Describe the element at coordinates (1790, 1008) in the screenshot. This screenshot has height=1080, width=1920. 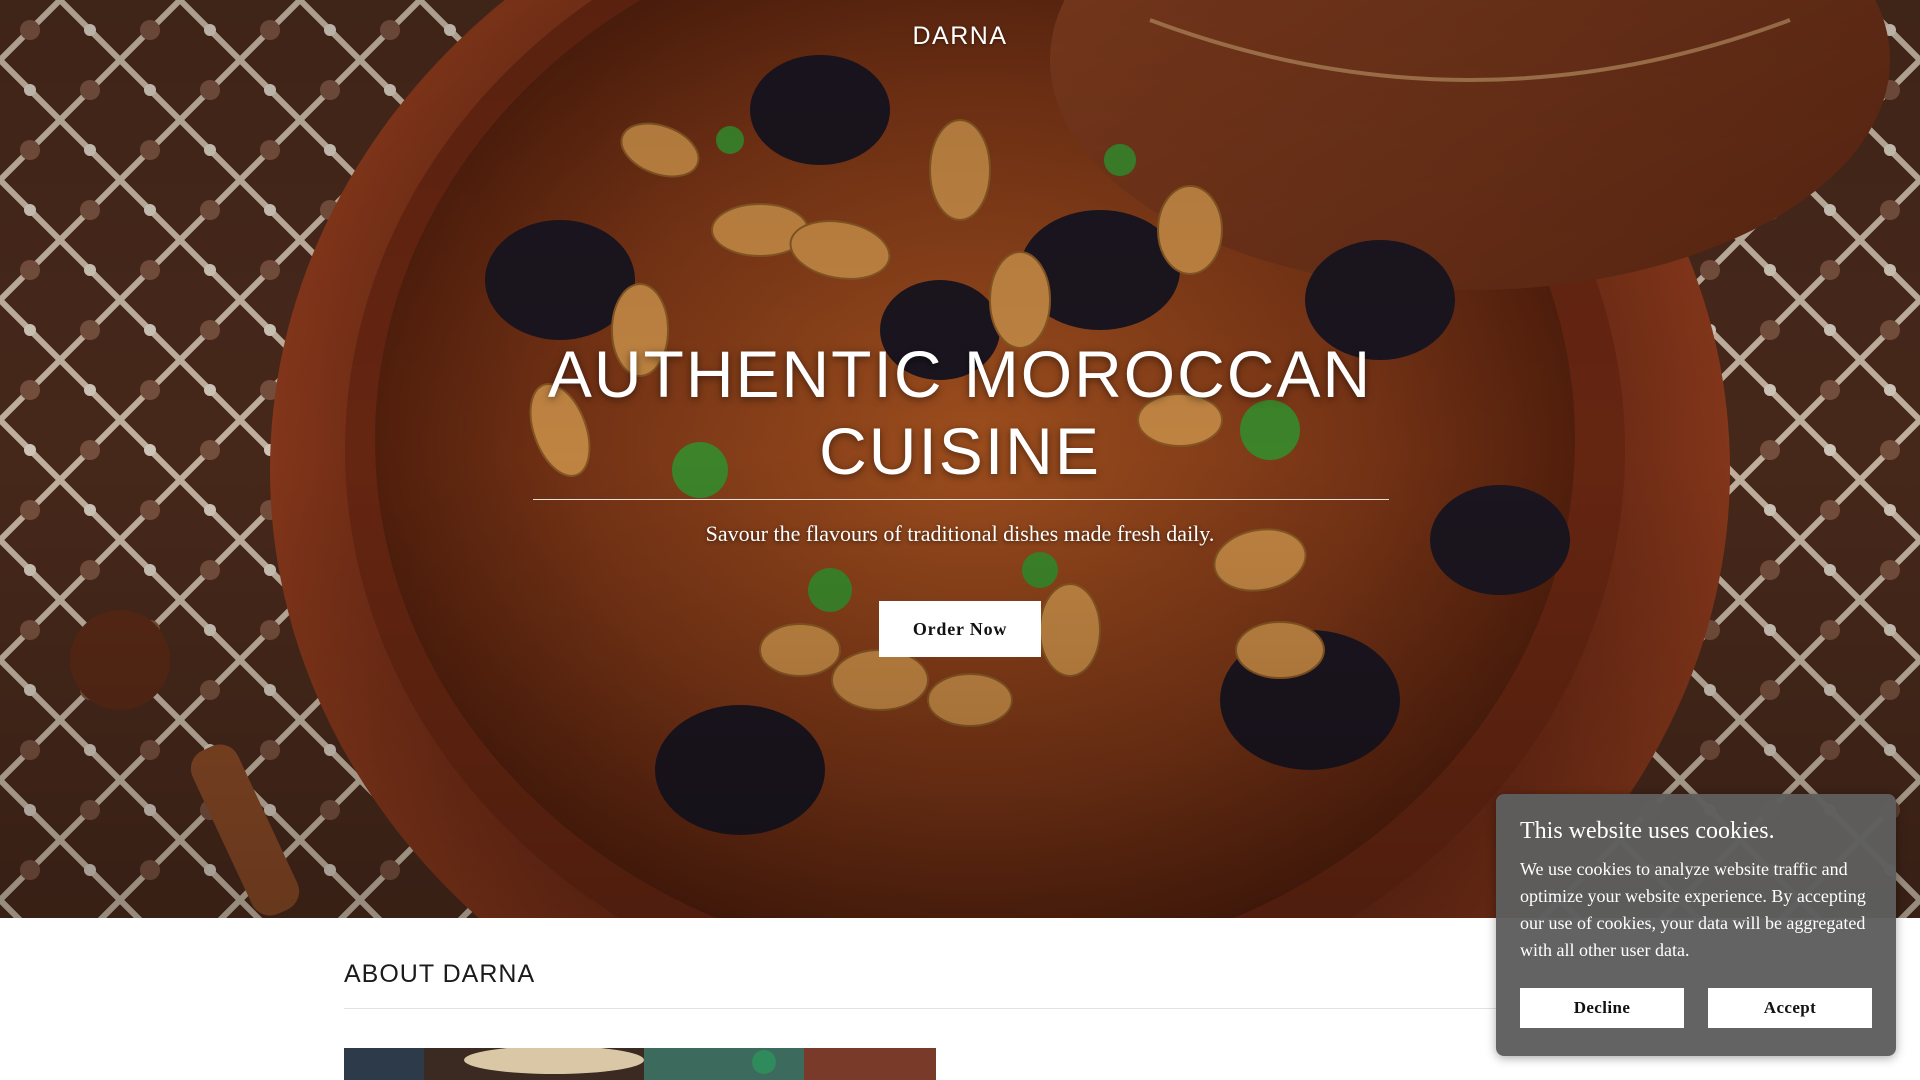
I see `accept-cookies-button: Accept` at that location.